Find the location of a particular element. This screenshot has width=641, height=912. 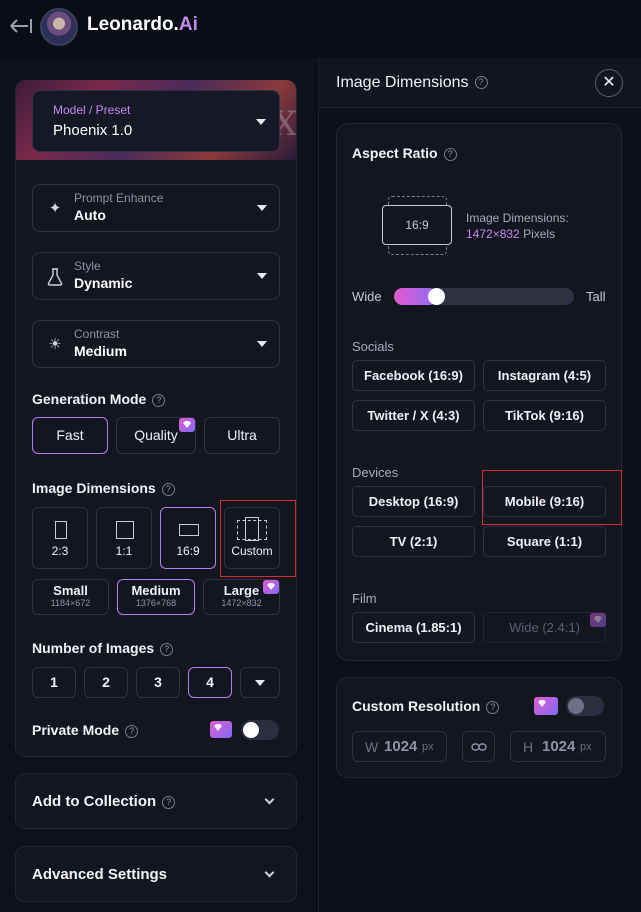

film-title: Film is located at coordinates (364, 598).